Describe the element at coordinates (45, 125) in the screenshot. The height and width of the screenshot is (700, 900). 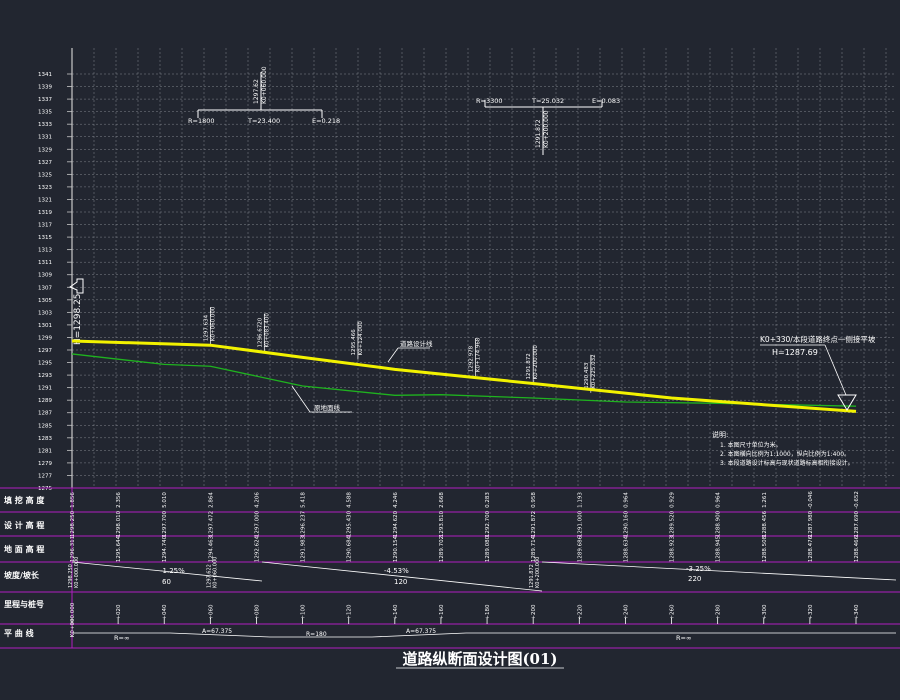
I see `elevation-tick-label: 1333` at that location.